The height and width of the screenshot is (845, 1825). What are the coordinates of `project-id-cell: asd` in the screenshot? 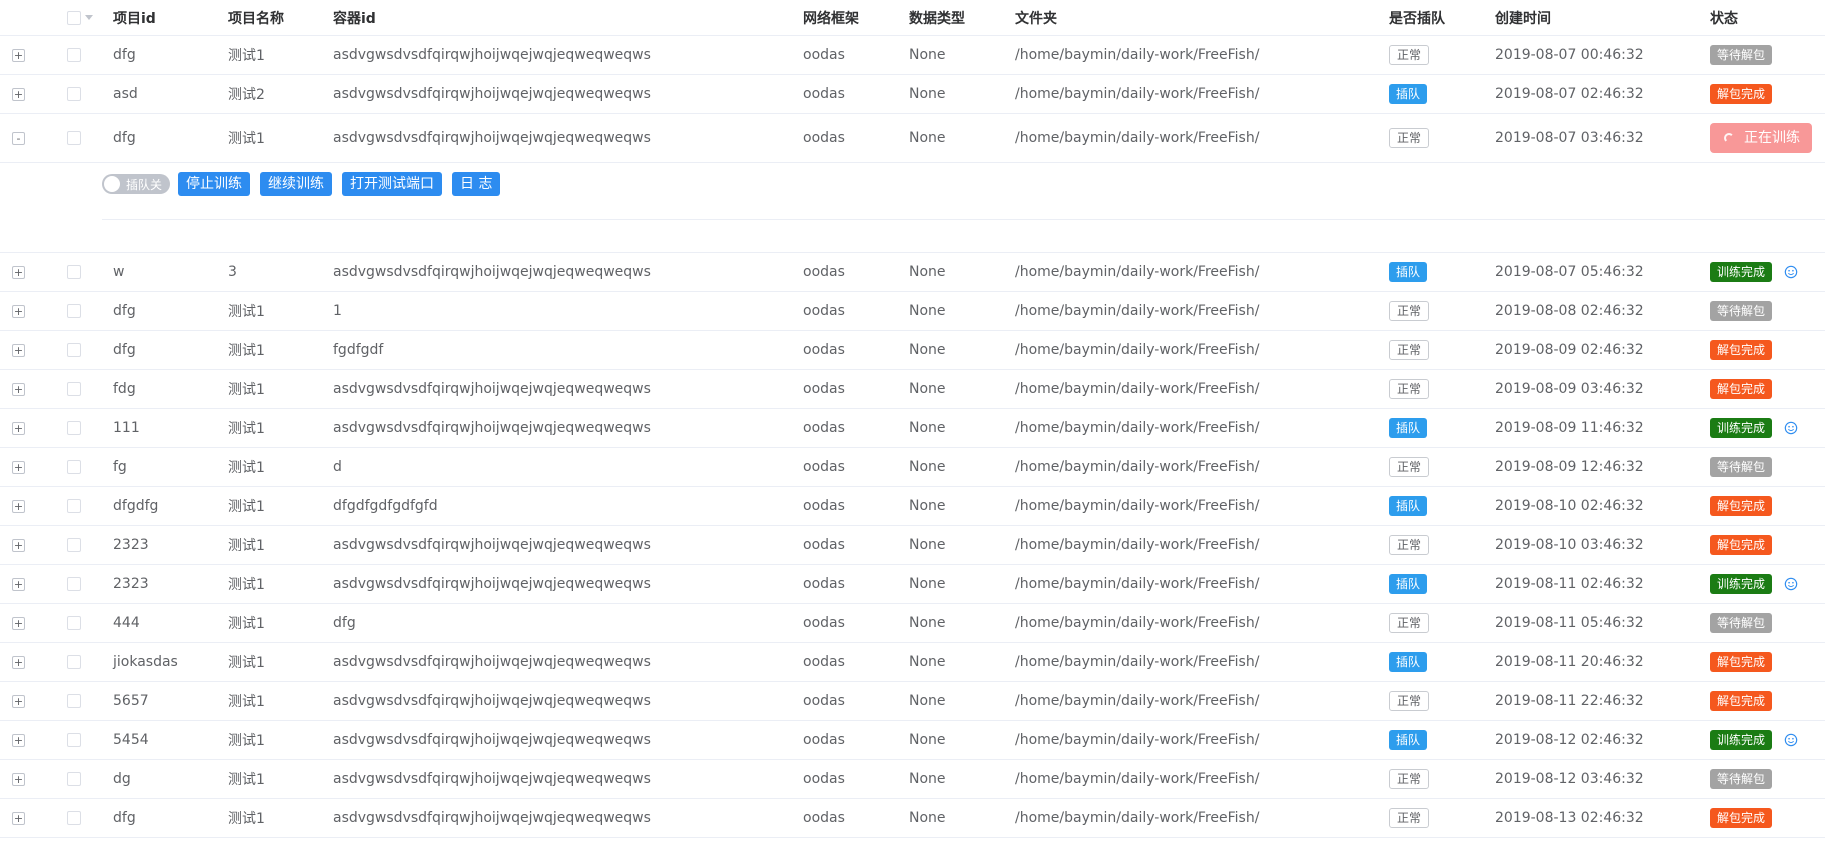 It's located at (125, 94).